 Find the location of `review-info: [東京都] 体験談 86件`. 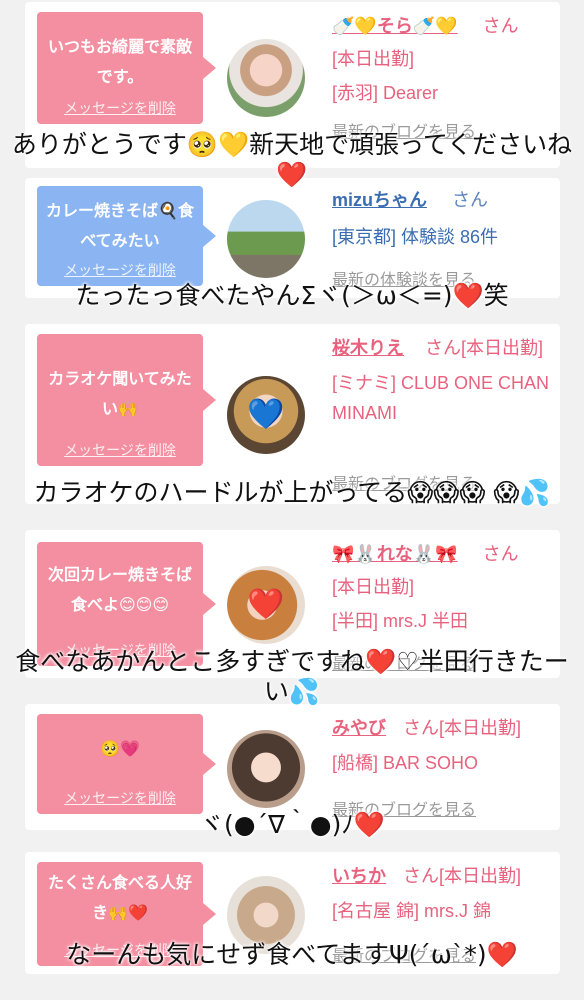

review-info: [東京都] 体験談 86件 is located at coordinates (415, 237).